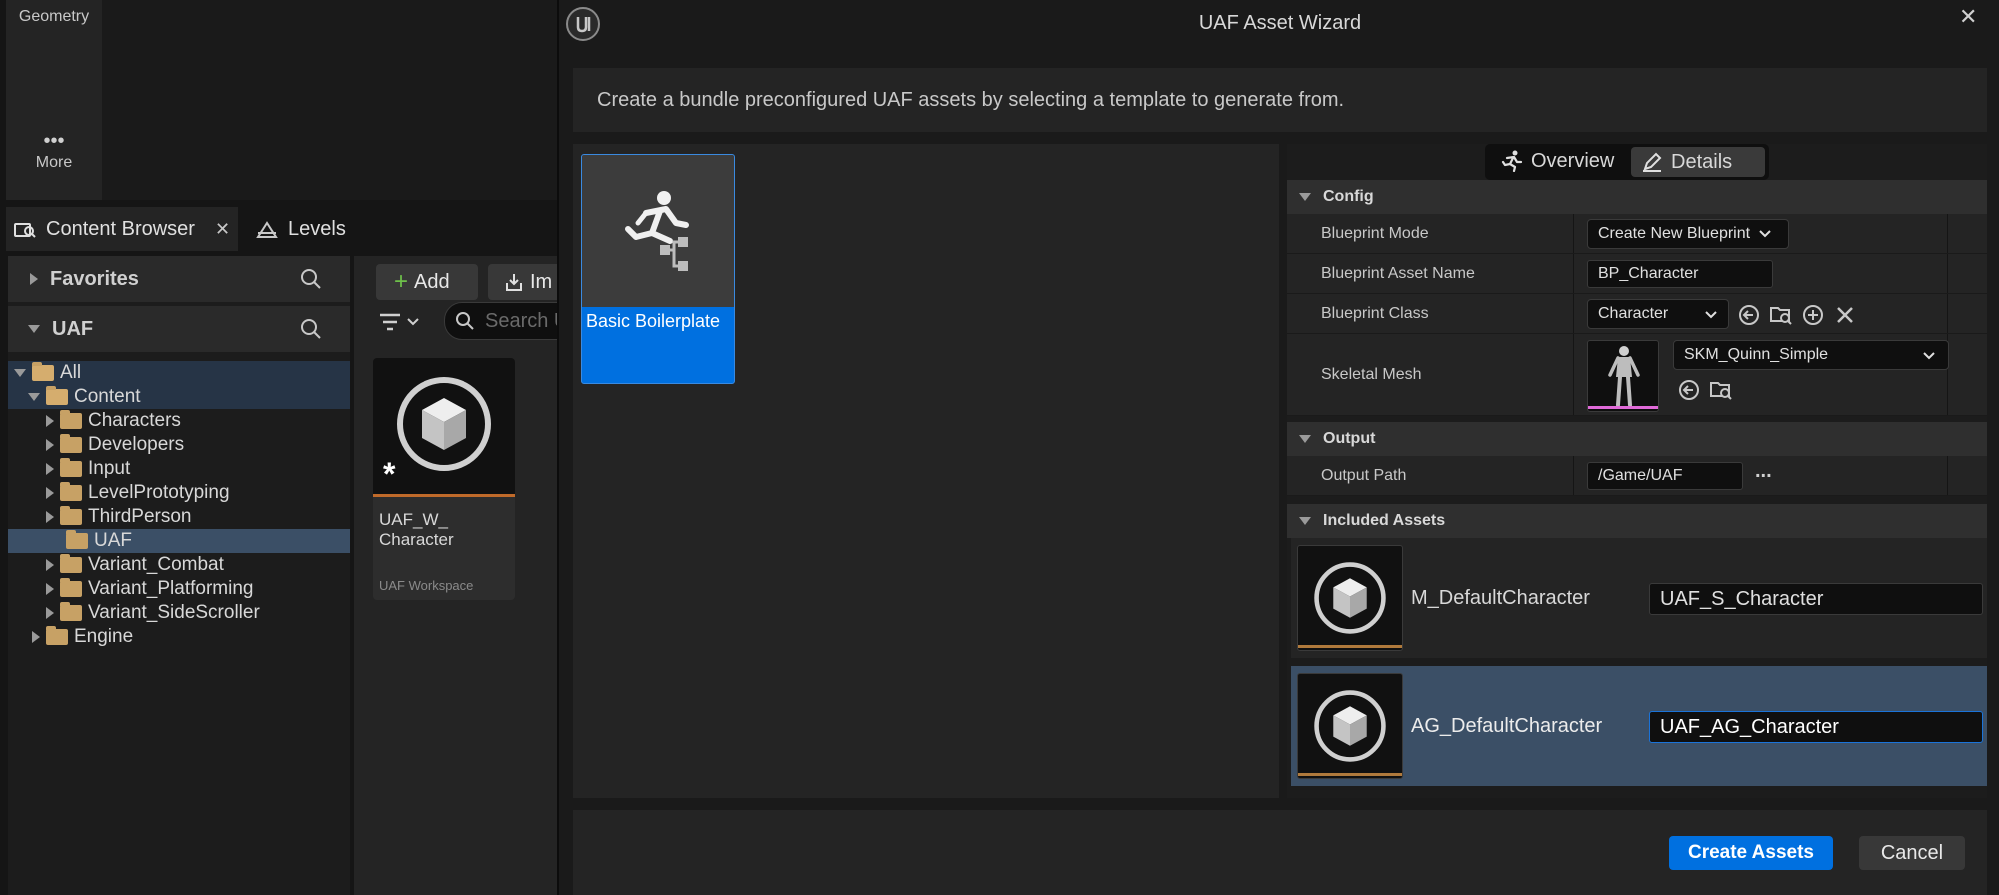 This screenshot has width=1999, height=895. What do you see at coordinates (174, 612) in the screenshot?
I see `tree-label: Variant_SideScroller` at bounding box center [174, 612].